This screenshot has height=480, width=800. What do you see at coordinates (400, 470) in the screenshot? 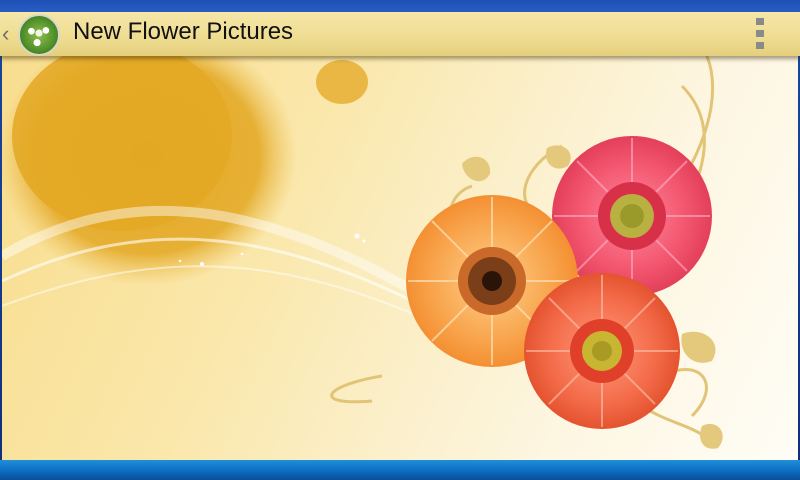
I see `sea-background` at bounding box center [400, 470].